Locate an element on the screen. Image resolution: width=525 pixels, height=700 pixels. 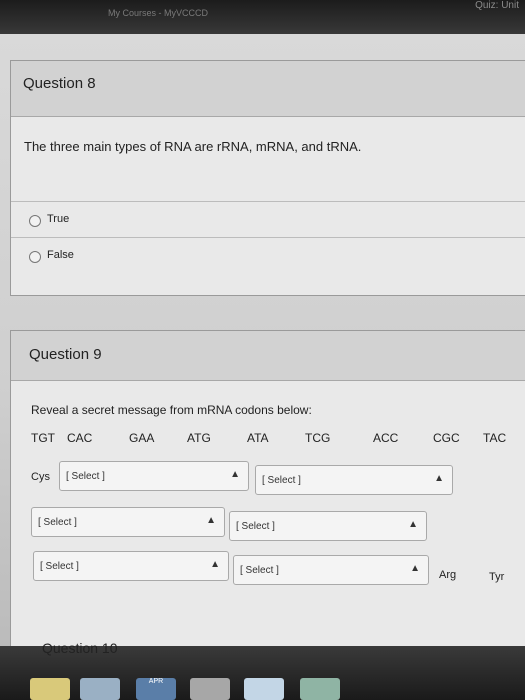
browser-top-bar: My Courses - MyVCCCD Quiz: Unit is located at coordinates (262, 18).